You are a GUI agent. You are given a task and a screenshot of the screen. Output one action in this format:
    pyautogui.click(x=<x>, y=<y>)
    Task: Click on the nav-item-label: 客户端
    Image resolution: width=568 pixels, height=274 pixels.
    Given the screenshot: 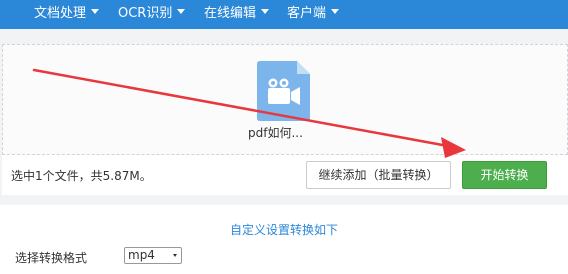 What is the action you would take?
    pyautogui.click(x=307, y=13)
    